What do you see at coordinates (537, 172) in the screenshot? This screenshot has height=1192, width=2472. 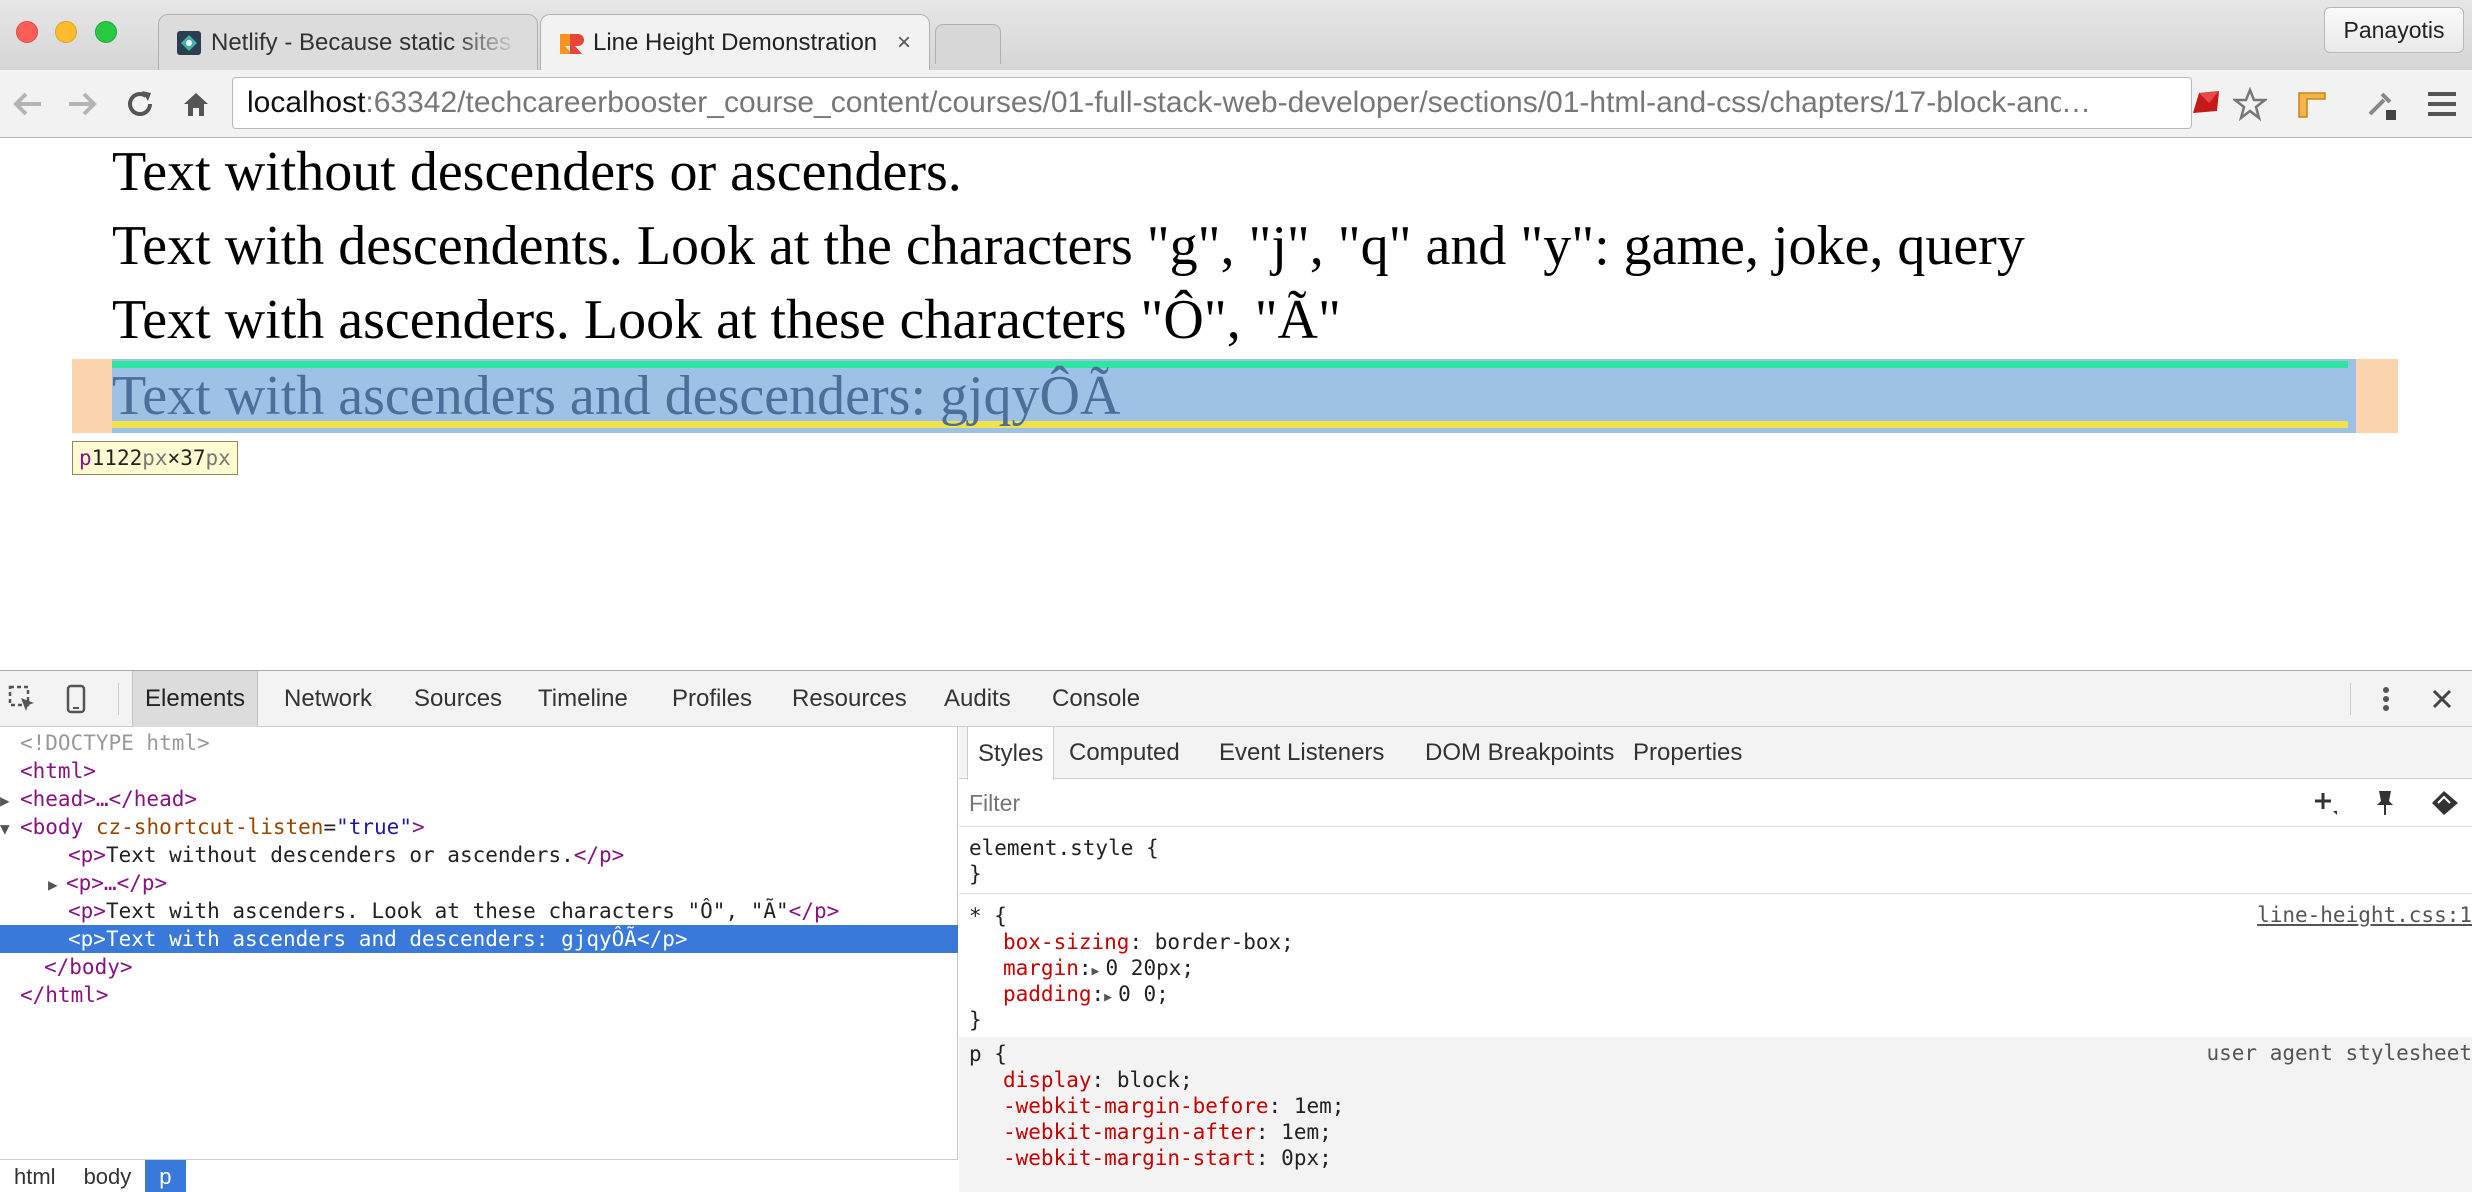 I see `paragraph-no-descenders: Text without descenders or ascenders.` at bounding box center [537, 172].